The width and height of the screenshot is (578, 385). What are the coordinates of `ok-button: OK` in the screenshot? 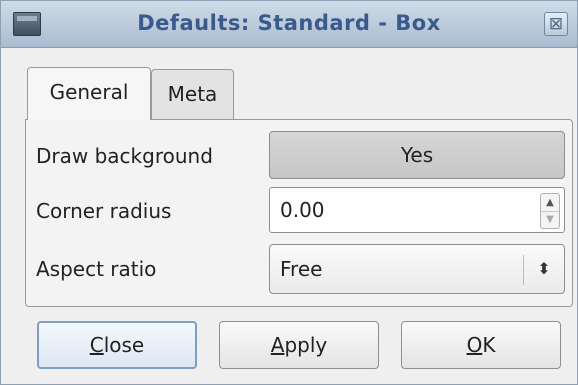 It's located at (481, 345).